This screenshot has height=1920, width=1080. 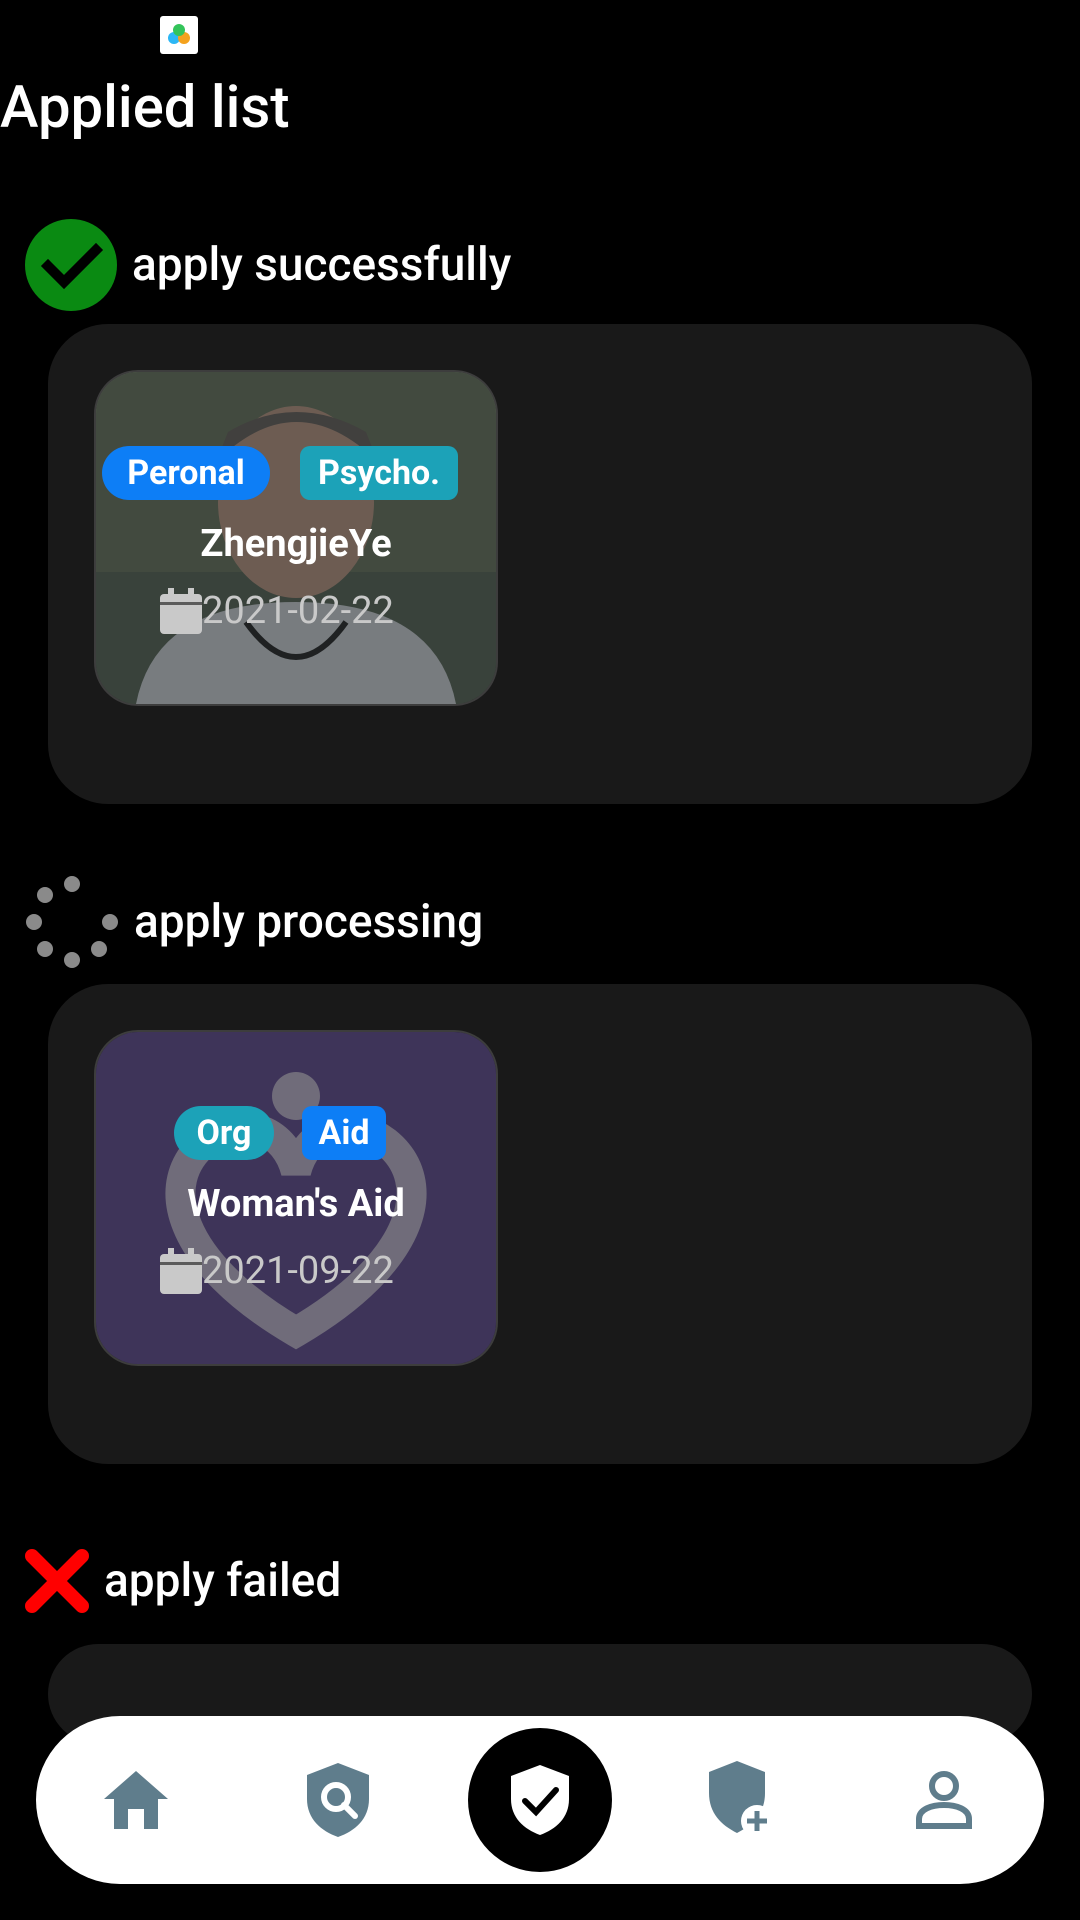 I want to click on section-header-failed: apply failed, so click(x=182, y=1581).